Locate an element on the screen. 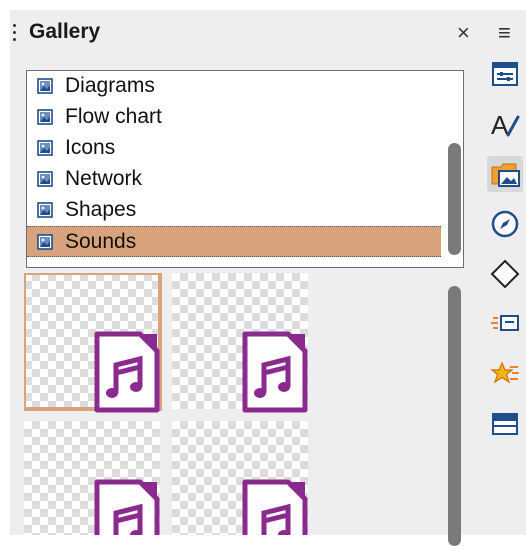 This screenshot has width=526, height=546. animation-button is located at coordinates (505, 374).